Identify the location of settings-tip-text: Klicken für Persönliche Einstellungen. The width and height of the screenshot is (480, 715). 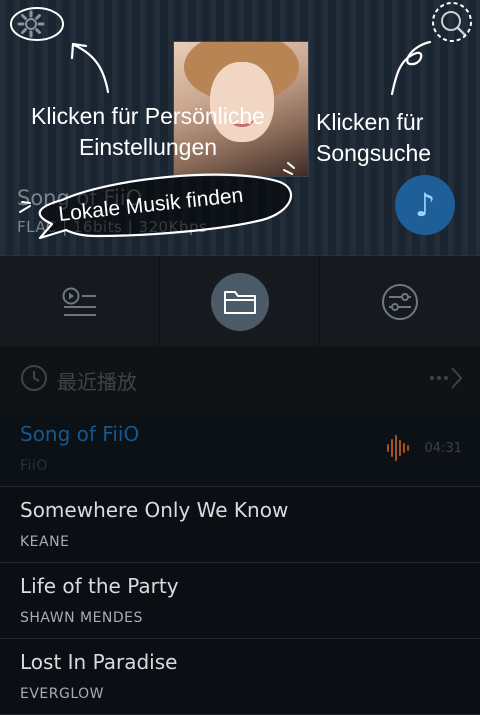
(148, 131).